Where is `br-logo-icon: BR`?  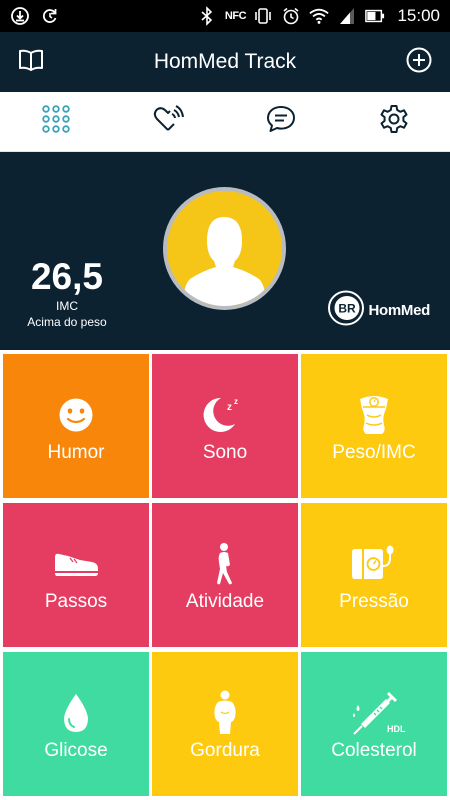
br-logo-icon: BR is located at coordinates (346, 310).